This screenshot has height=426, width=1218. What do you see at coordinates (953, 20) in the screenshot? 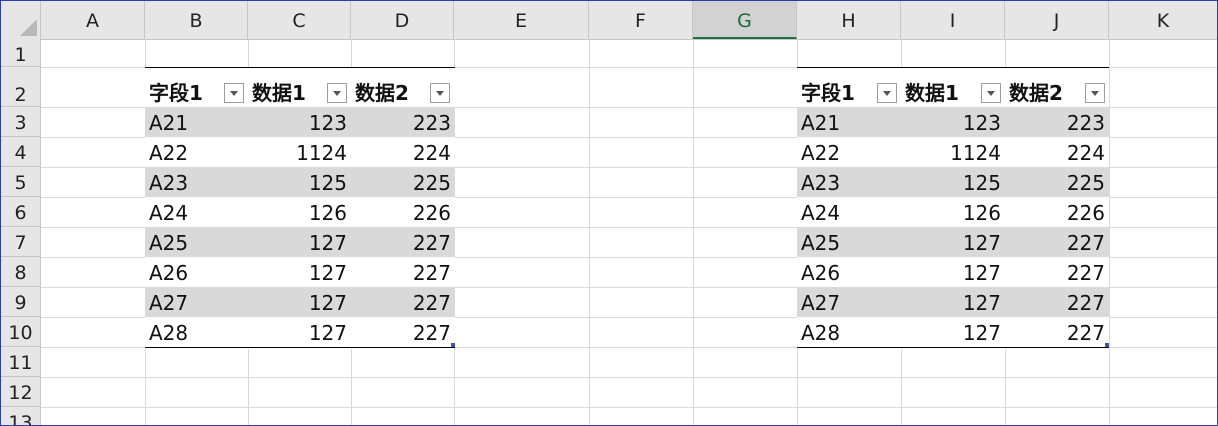
I see `column-header-i: I` at bounding box center [953, 20].